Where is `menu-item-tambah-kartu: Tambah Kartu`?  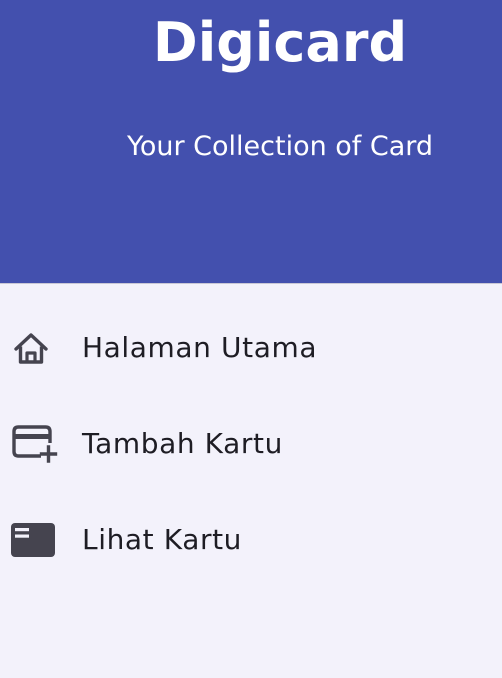
menu-item-tambah-kartu: Tambah Kartu is located at coordinates (251, 444).